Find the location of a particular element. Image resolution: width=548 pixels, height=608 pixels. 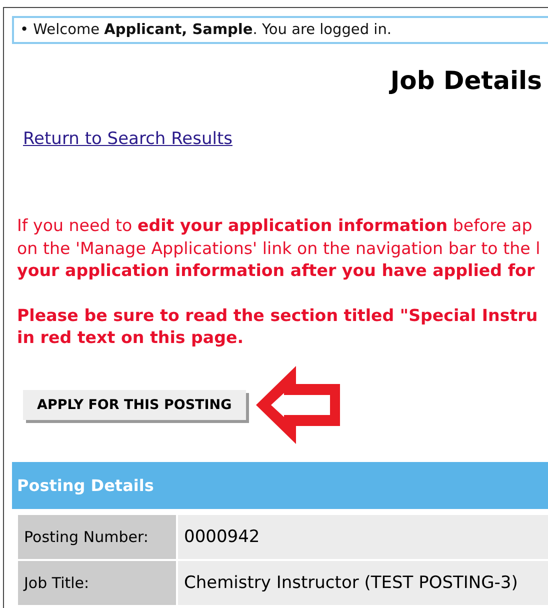

warning-line: in red text on this page. is located at coordinates (131, 338).